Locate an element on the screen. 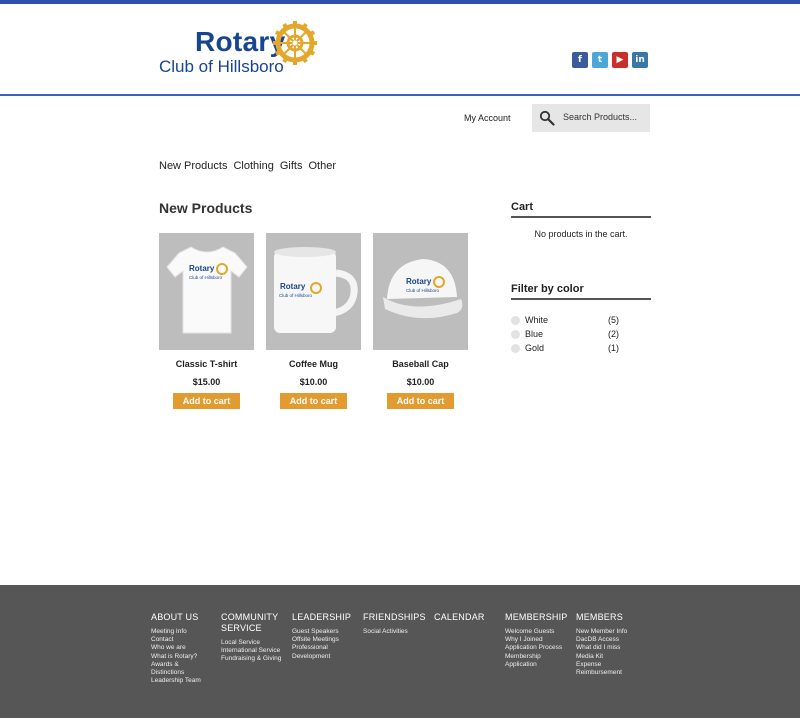 The width and height of the screenshot is (800, 718). category-nav: New Products Clothing Gifts Other is located at coordinates (247, 166).